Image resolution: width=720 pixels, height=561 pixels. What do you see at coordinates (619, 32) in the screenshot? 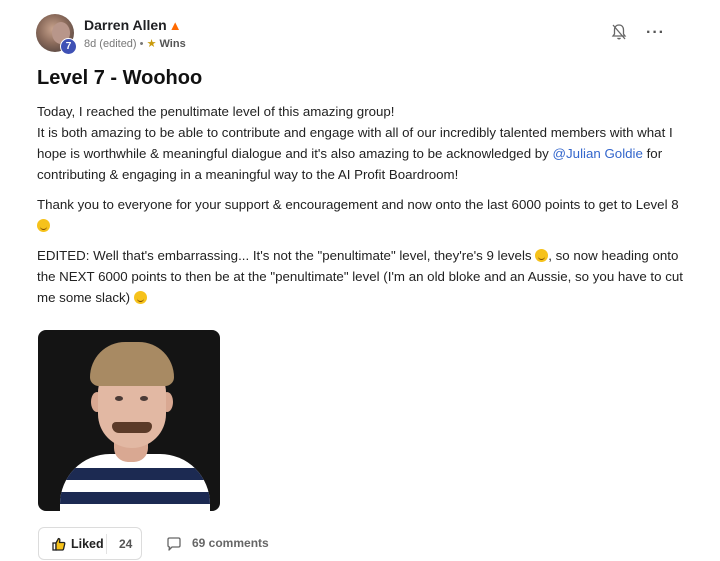
I see `bell-muted-icon` at bounding box center [619, 32].